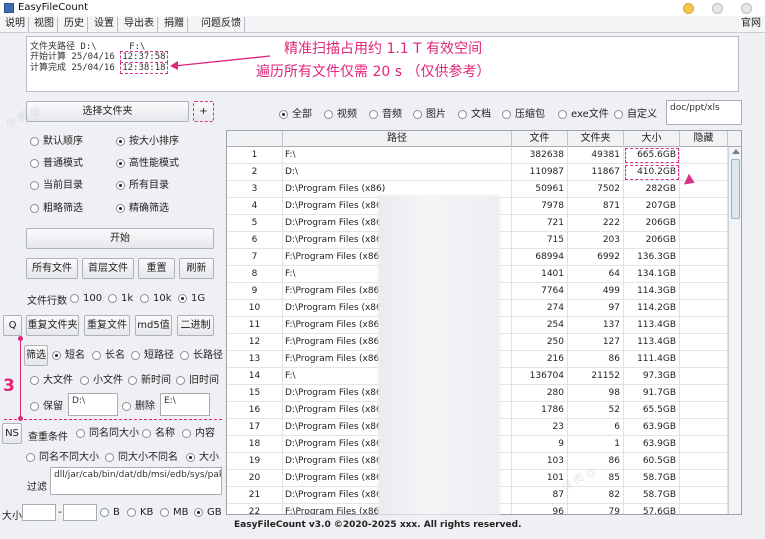 Image resolution: width=765 pixels, height=539 pixels. What do you see at coordinates (736, 151) in the screenshot?
I see `scroll-up-icon` at bounding box center [736, 151].